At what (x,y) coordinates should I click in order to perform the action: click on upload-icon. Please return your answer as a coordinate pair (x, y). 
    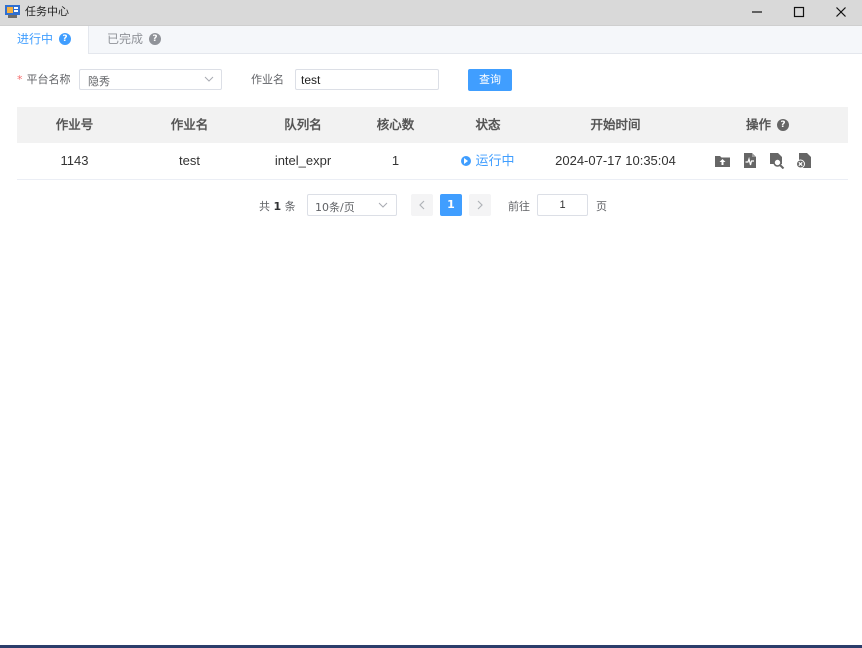
    Looking at the image, I should click on (722, 160).